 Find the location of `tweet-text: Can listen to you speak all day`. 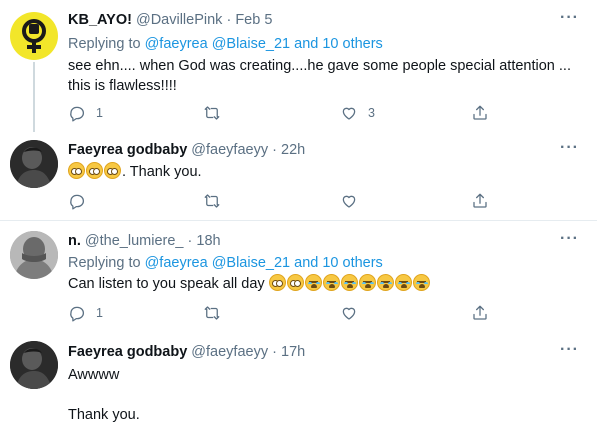

tweet-text: Can listen to you speak all day is located at coordinates (249, 284).